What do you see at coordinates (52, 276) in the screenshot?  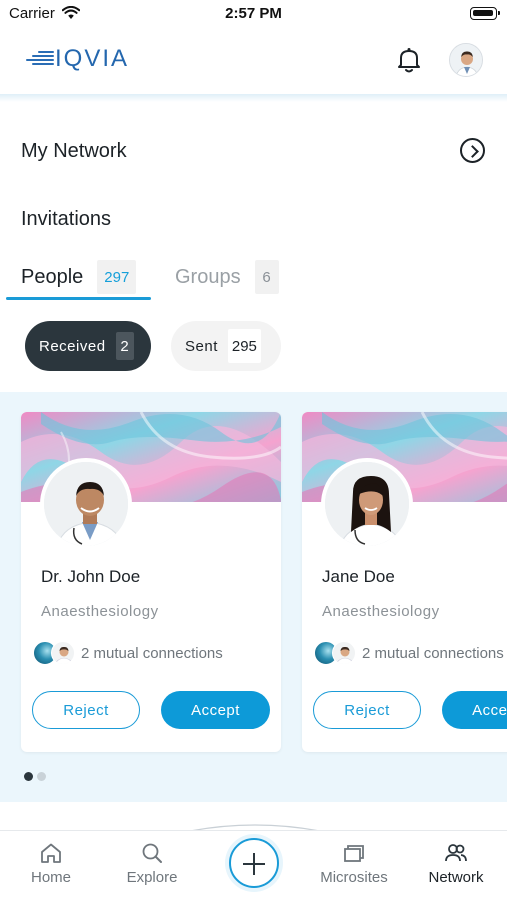 I see `tab-people-label: People` at bounding box center [52, 276].